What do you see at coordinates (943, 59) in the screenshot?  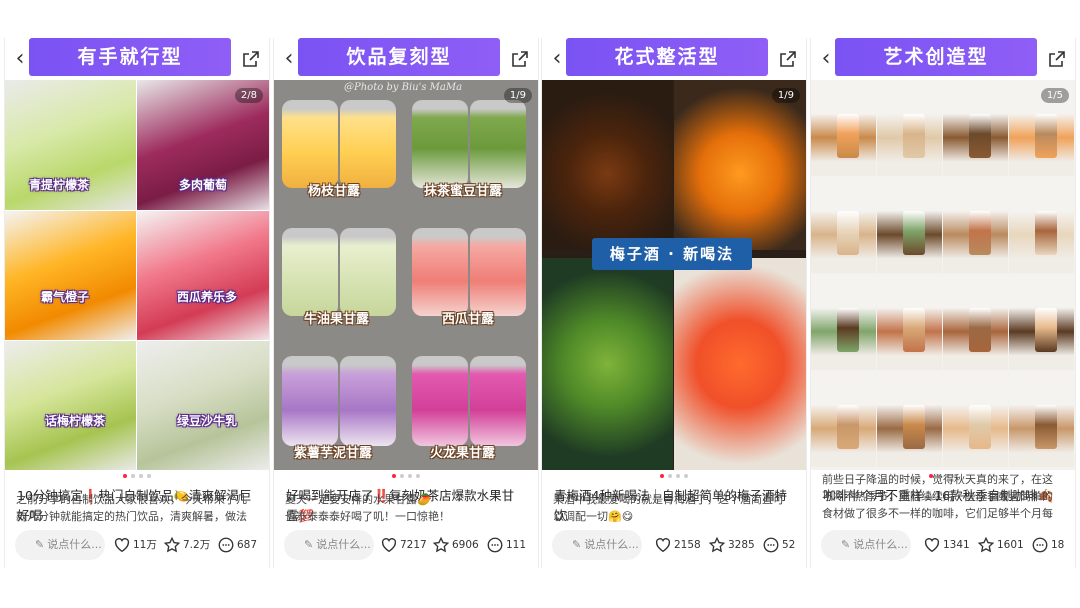 I see `card-header: ‹ 艺术创造型` at bounding box center [943, 59].